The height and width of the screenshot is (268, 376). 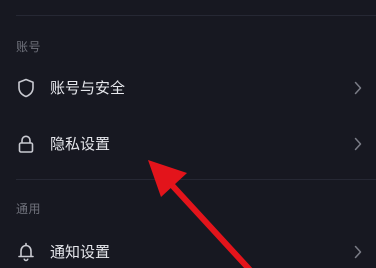 What do you see at coordinates (196, 15) in the screenshot?
I see `top-divider` at bounding box center [196, 15].